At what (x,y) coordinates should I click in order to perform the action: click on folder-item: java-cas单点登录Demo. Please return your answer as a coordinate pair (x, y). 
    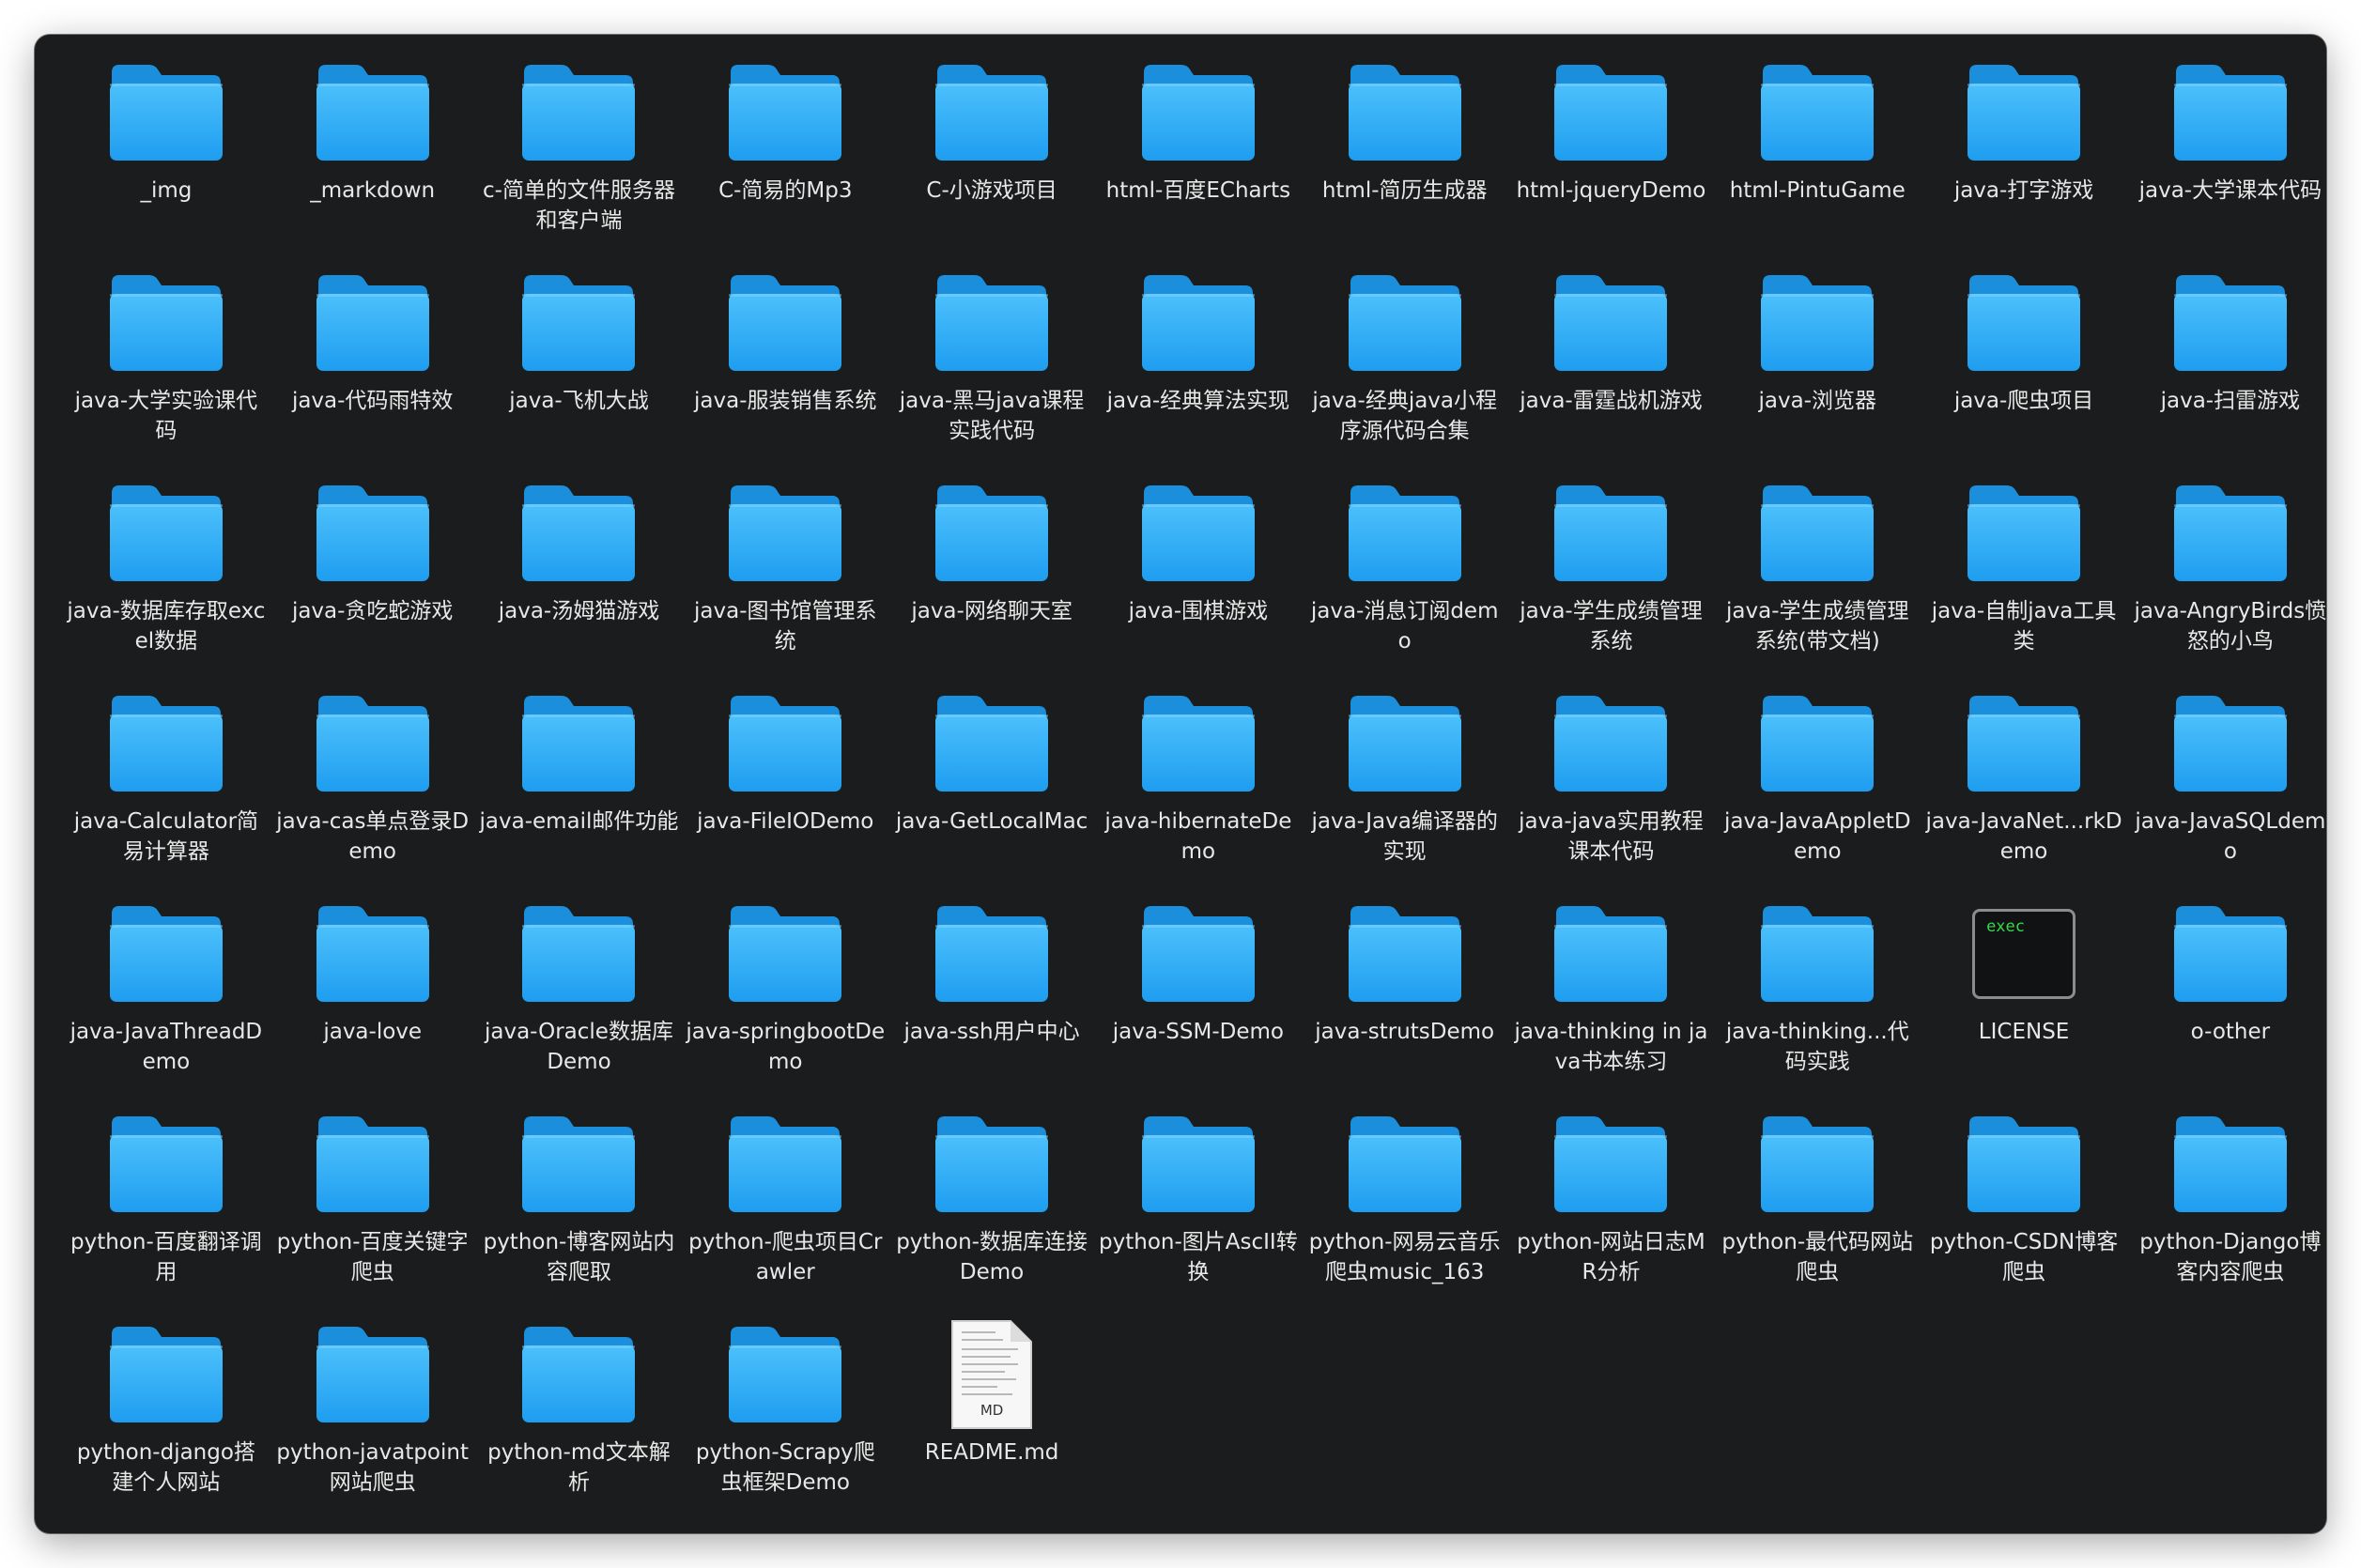
    Looking at the image, I should click on (373, 797).